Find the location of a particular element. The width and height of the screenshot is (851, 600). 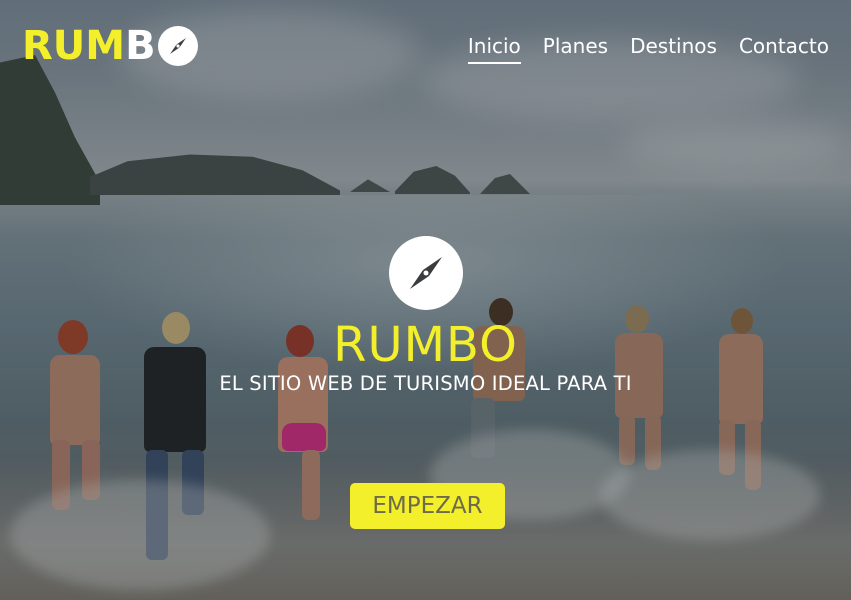

main-nav: Inicio Planes Destinos Contacto is located at coordinates (648, 49).